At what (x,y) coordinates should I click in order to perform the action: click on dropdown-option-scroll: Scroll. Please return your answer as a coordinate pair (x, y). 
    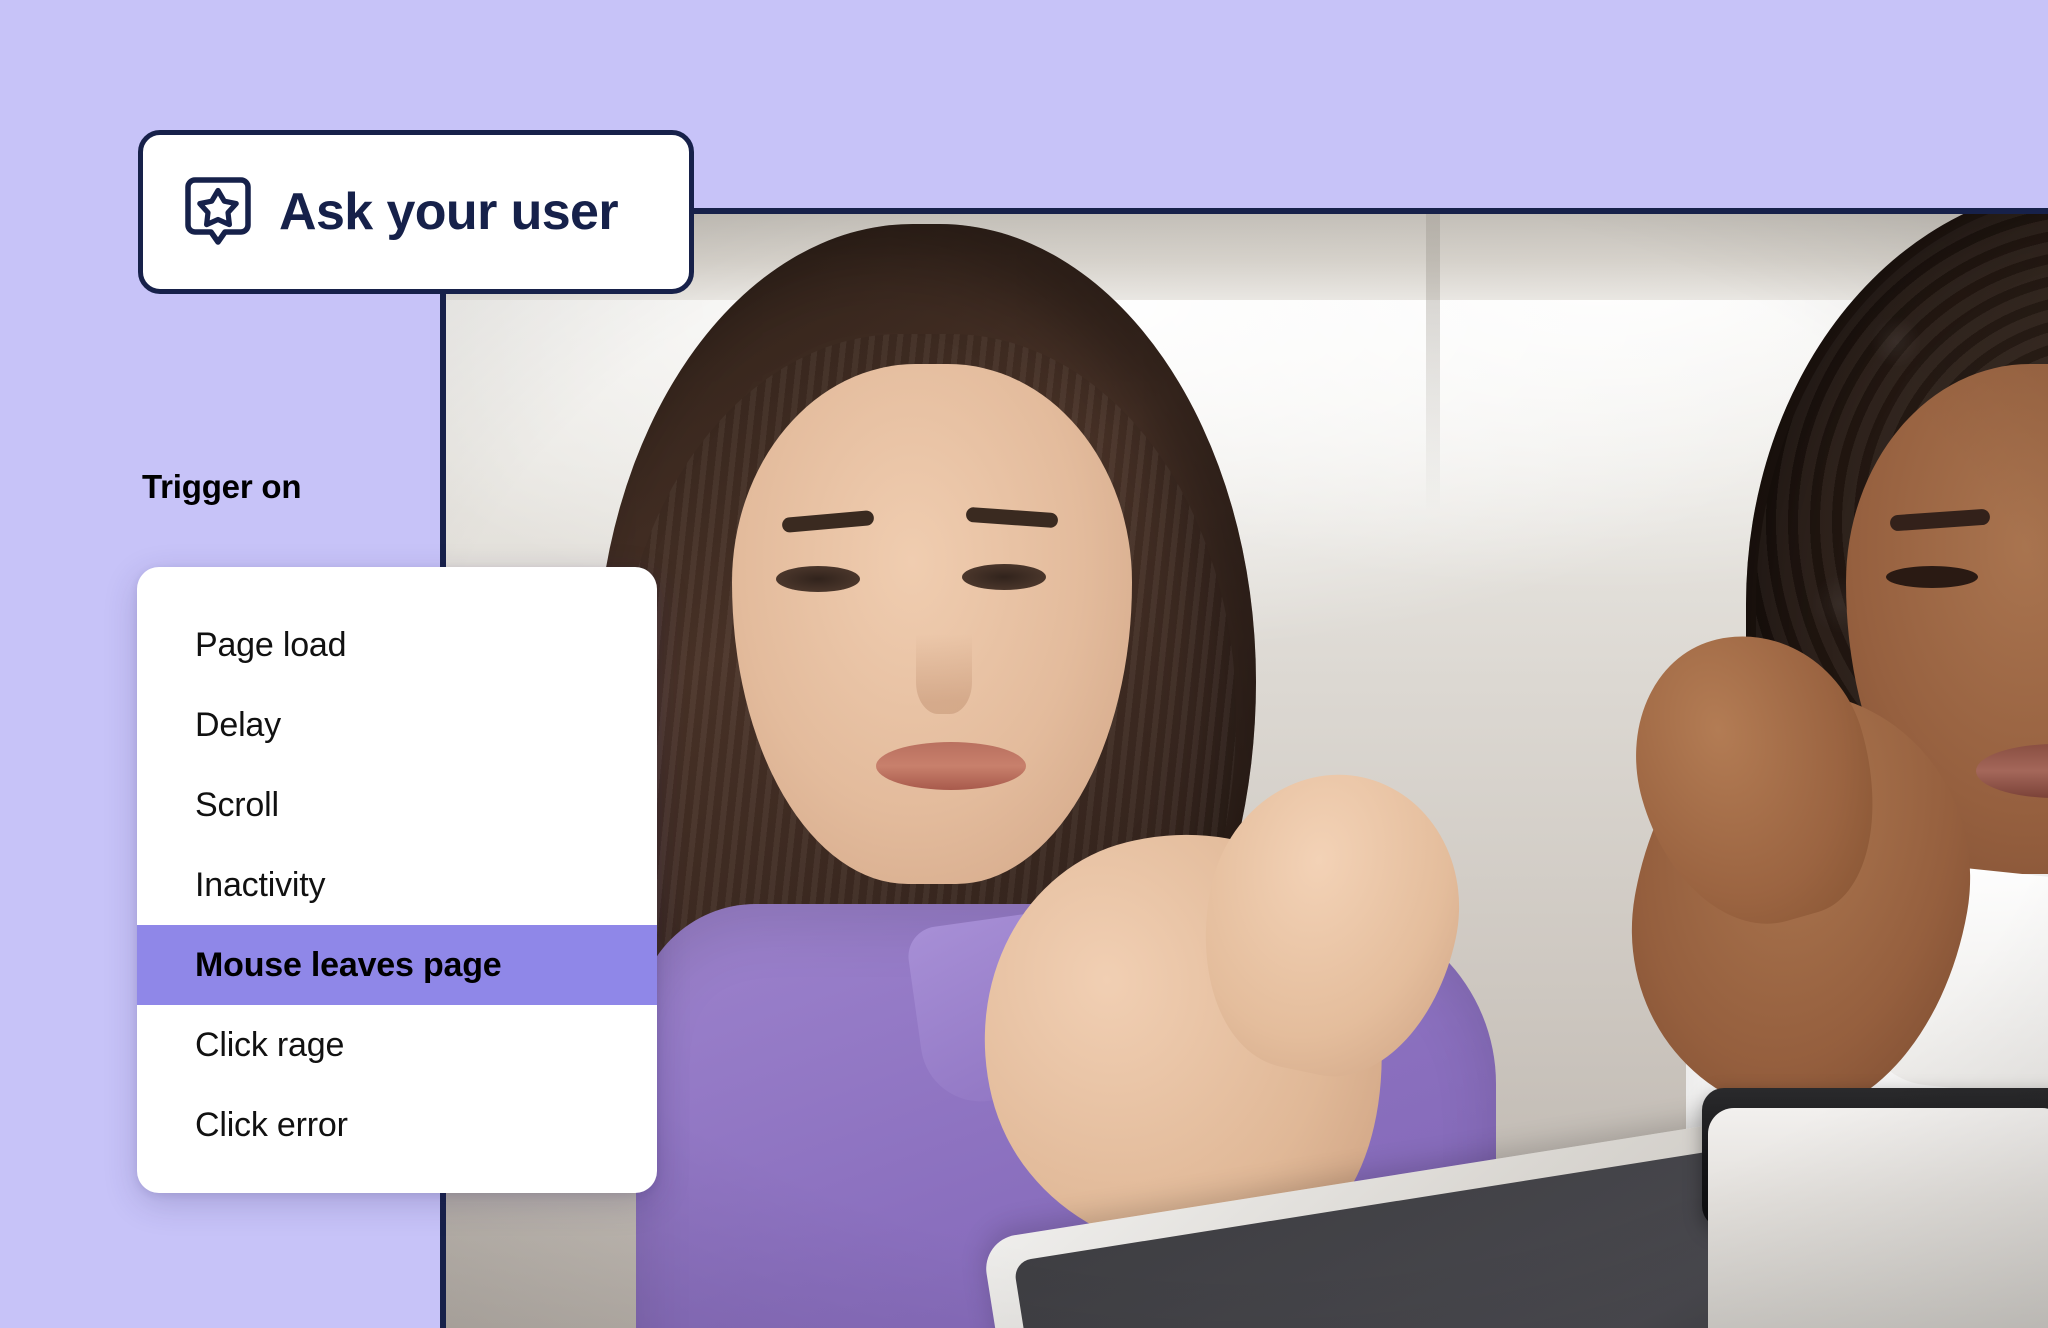
    Looking at the image, I should click on (397, 805).